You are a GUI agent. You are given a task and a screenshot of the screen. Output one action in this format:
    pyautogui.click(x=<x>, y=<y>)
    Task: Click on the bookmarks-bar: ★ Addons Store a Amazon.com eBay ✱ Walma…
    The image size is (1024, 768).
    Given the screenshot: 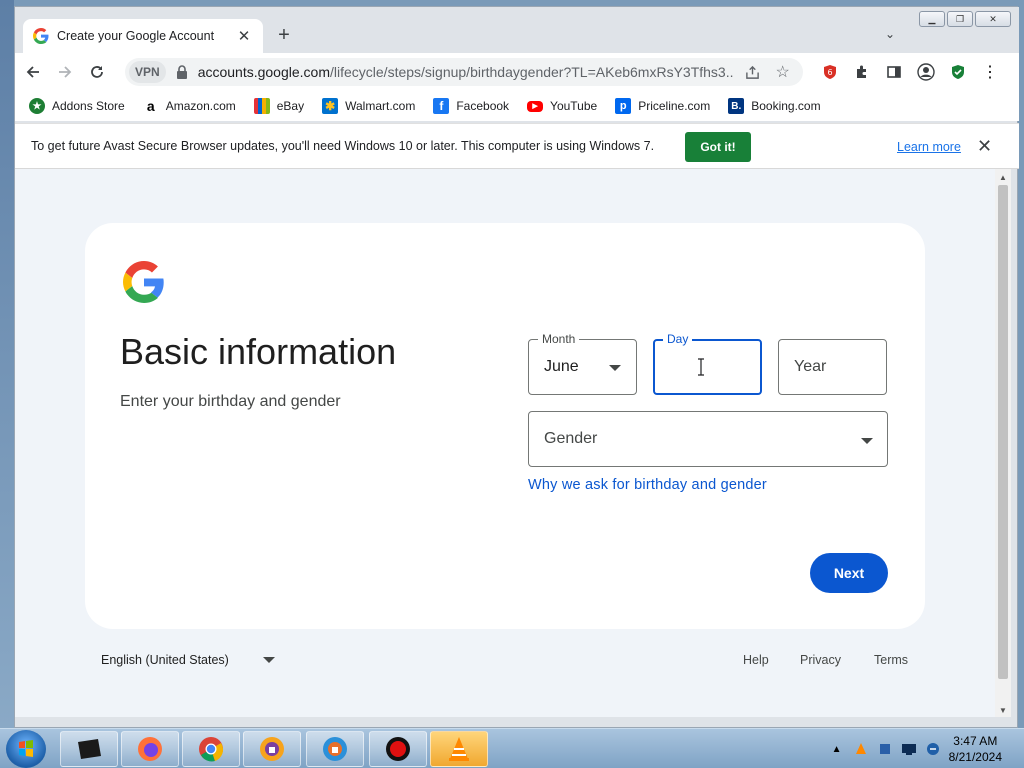 What is the action you would take?
    pyautogui.click(x=517, y=106)
    